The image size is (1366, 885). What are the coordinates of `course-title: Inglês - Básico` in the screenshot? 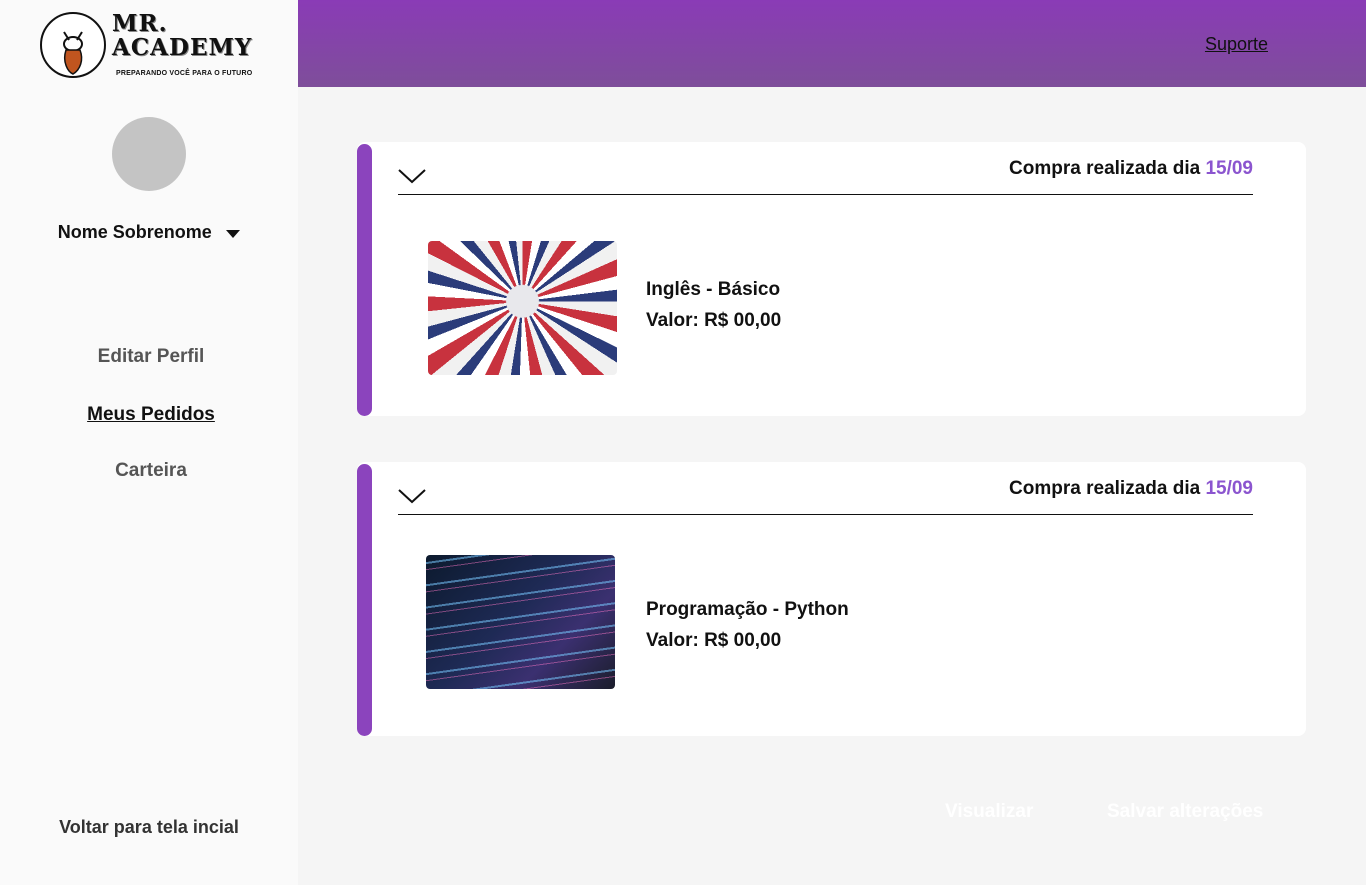 It's located at (713, 289).